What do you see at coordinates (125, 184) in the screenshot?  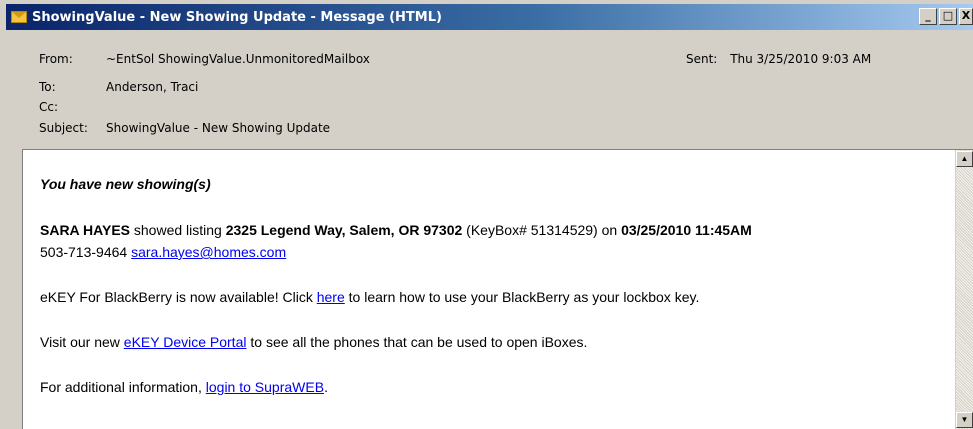 I see `new-showing-notice: You have new showing(s)` at bounding box center [125, 184].